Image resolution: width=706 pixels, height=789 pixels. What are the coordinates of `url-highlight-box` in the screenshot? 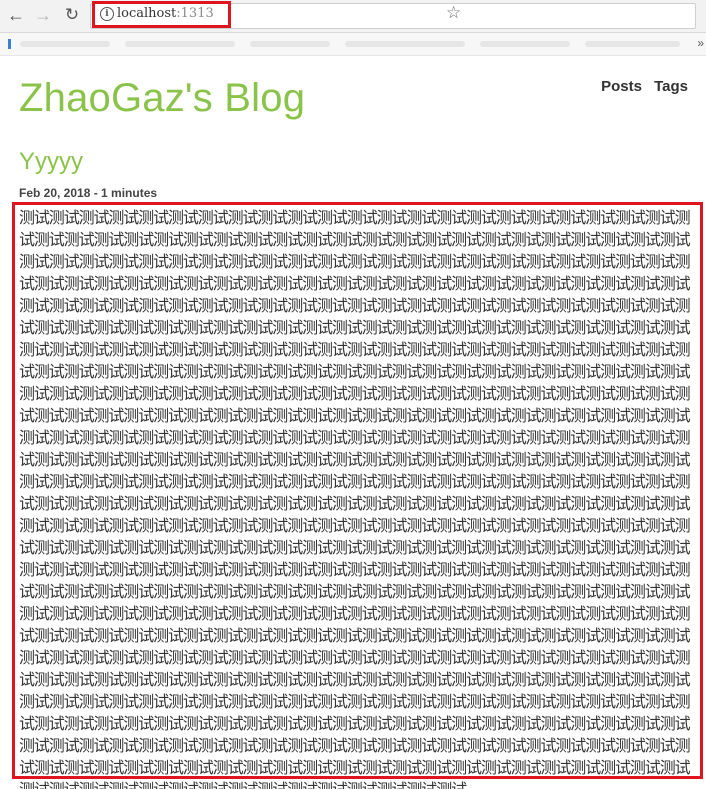 It's located at (161, 14).